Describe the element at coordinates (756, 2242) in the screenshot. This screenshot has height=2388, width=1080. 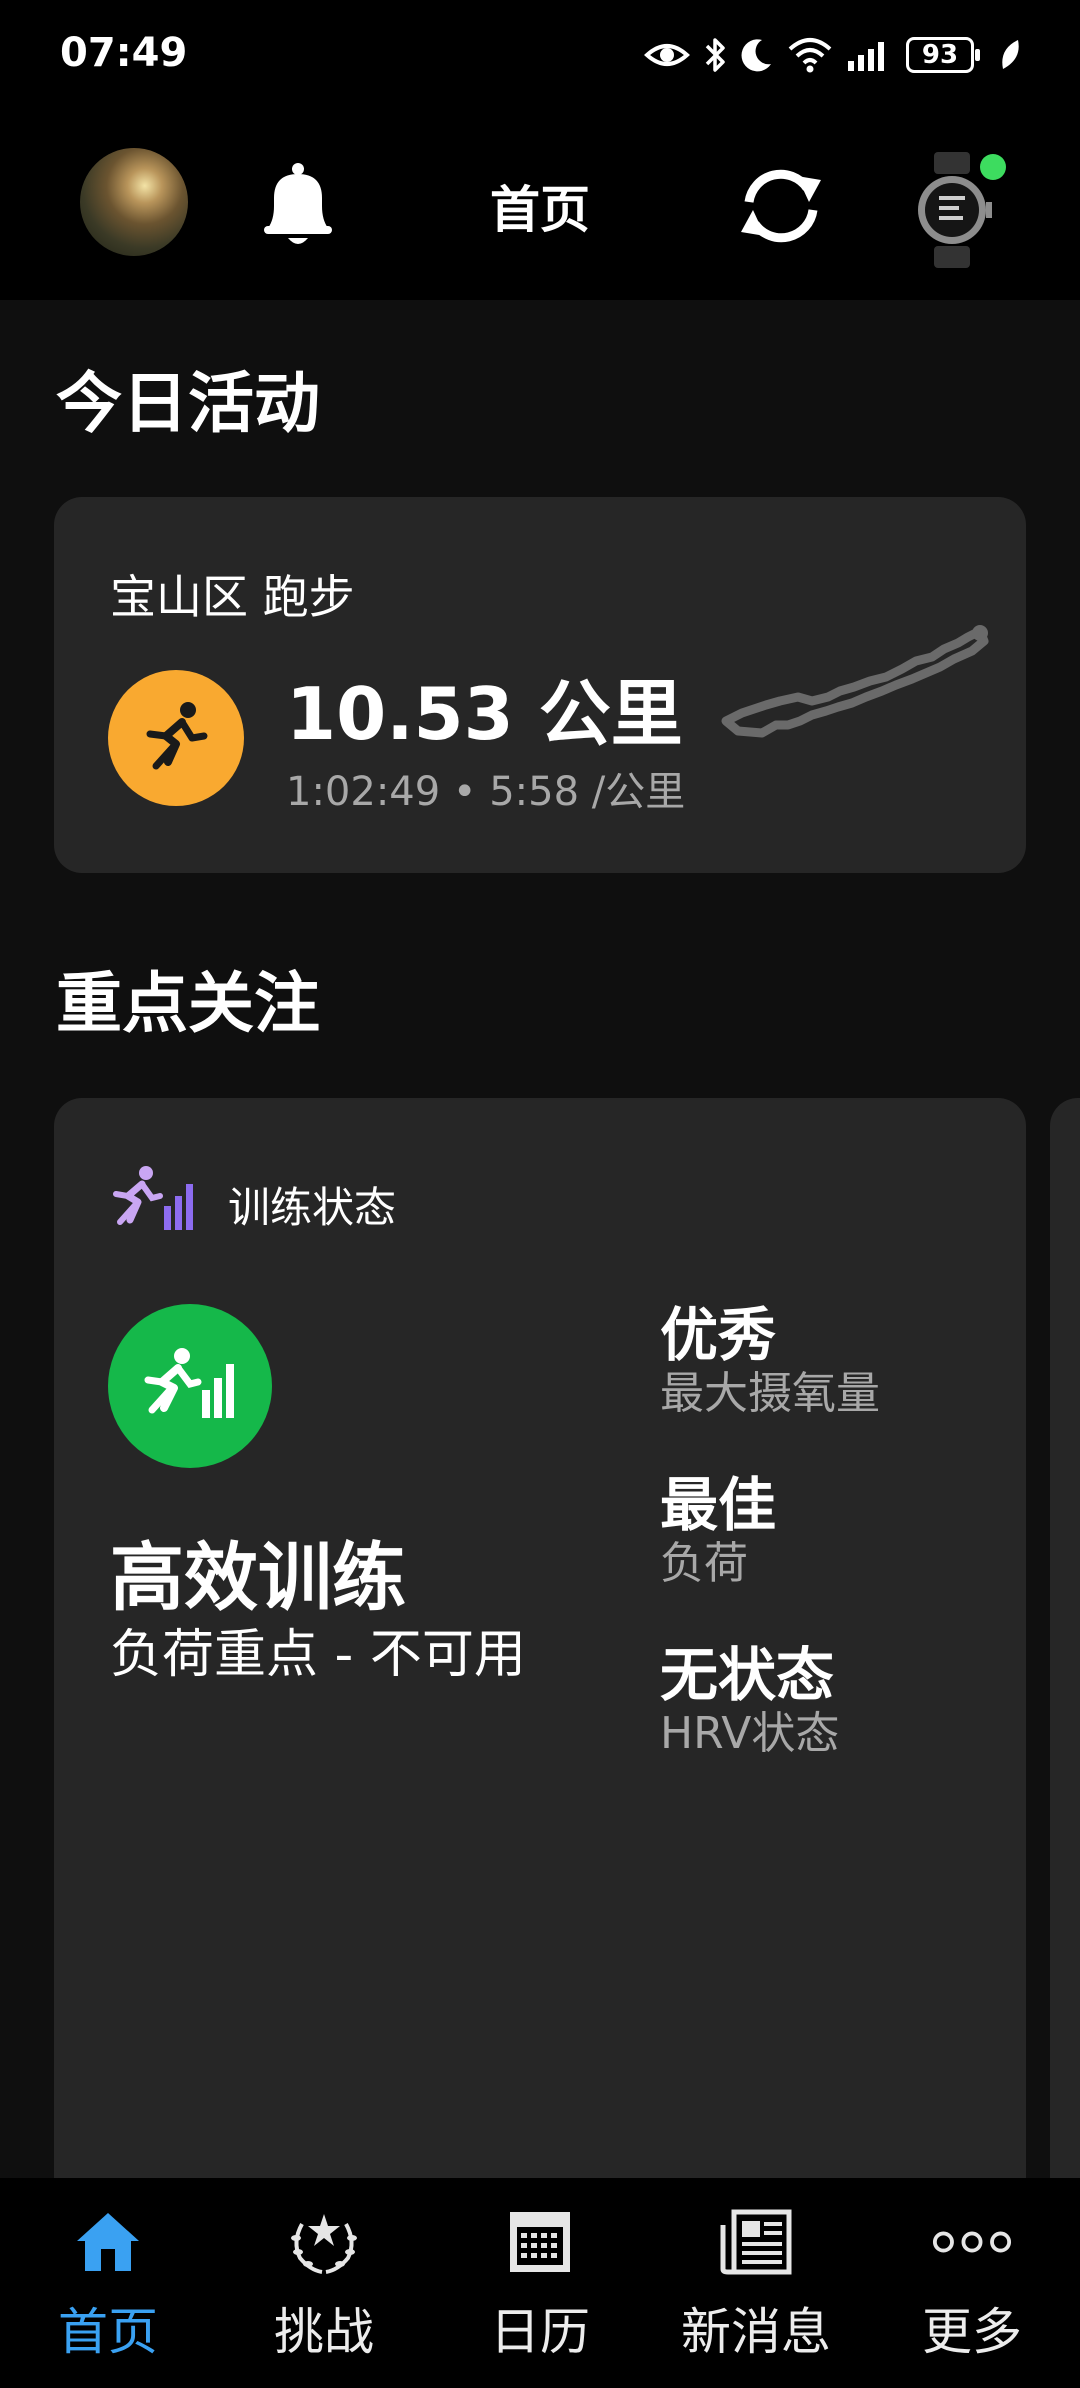
I see `news-icon` at that location.